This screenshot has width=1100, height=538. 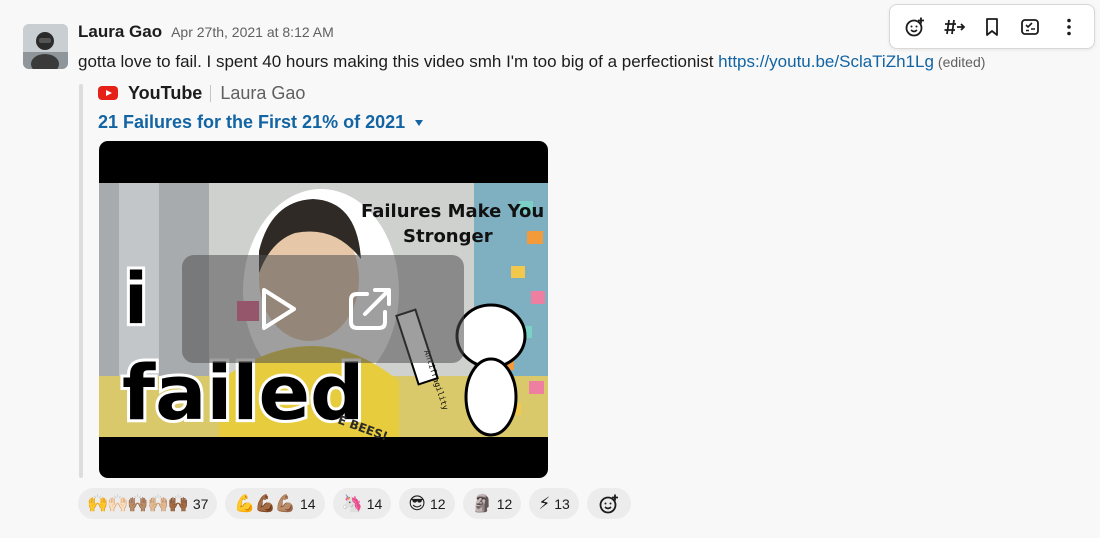 I want to click on reaction-unicorn: 🦄 14, so click(x=362, y=503).